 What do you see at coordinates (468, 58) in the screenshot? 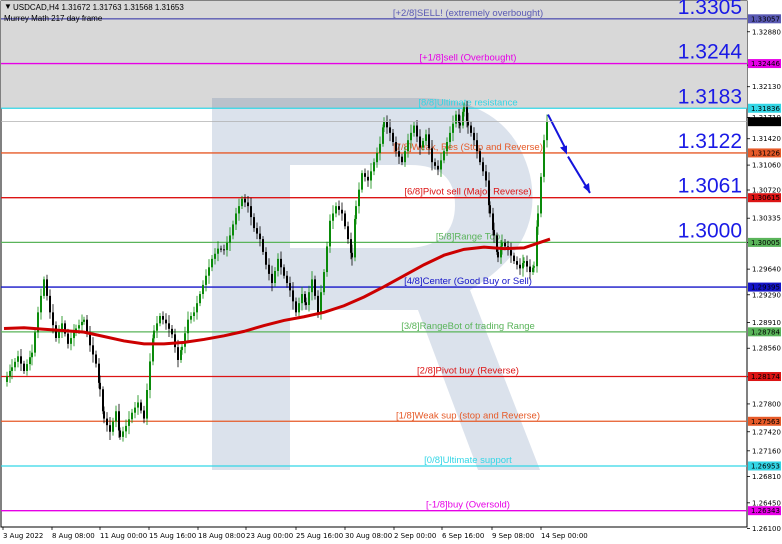
I see `level-label: [+1/8]sell (Overbought)` at bounding box center [468, 58].